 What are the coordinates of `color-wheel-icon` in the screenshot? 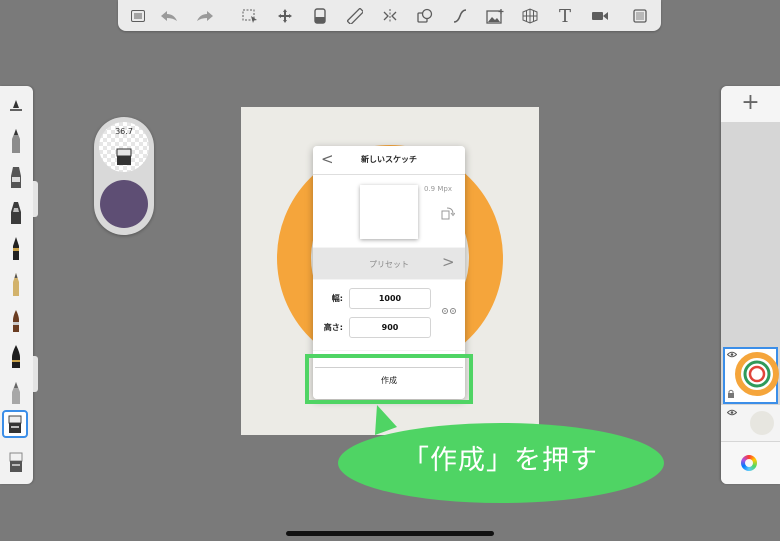 It's located at (749, 463).